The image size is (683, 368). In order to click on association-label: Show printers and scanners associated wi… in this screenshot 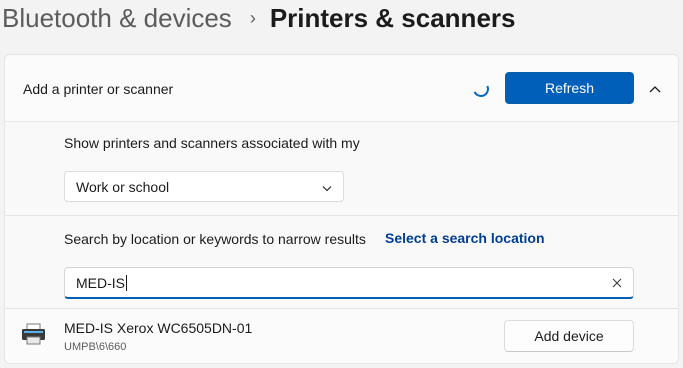, I will do `click(212, 143)`.